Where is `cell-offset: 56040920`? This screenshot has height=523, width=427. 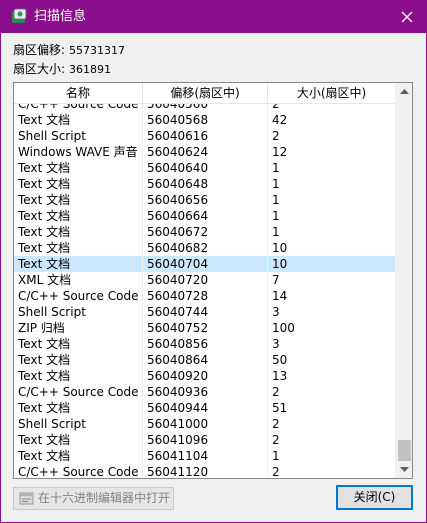 cell-offset: 56040920 is located at coordinates (205, 376).